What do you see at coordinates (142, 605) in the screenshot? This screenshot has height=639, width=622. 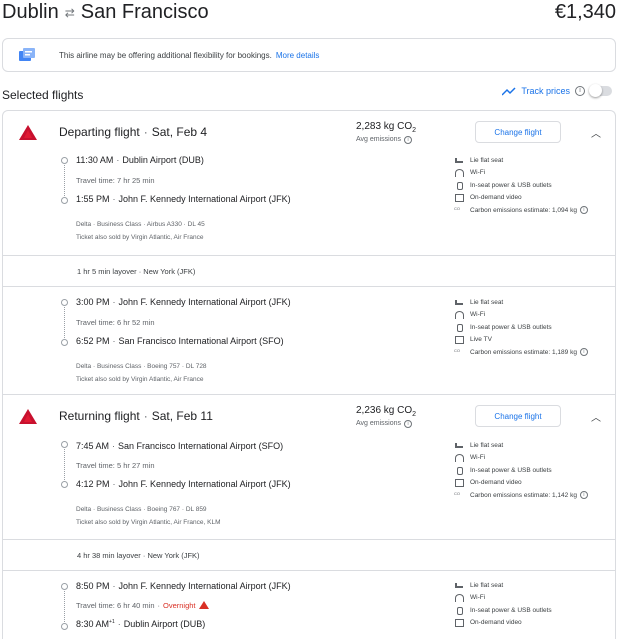 I see `travel-time: Travel time: 6 hr 40 min · Overnight` at bounding box center [142, 605].